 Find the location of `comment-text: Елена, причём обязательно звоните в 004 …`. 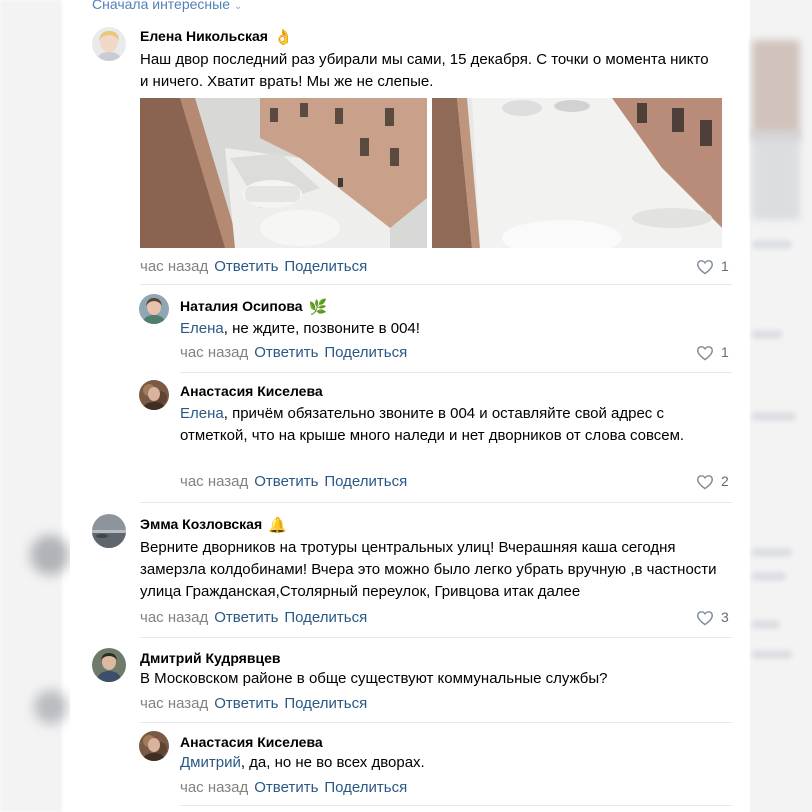

comment-text: Елена, причём обязательно звоните в 004 … is located at coordinates (450, 425).